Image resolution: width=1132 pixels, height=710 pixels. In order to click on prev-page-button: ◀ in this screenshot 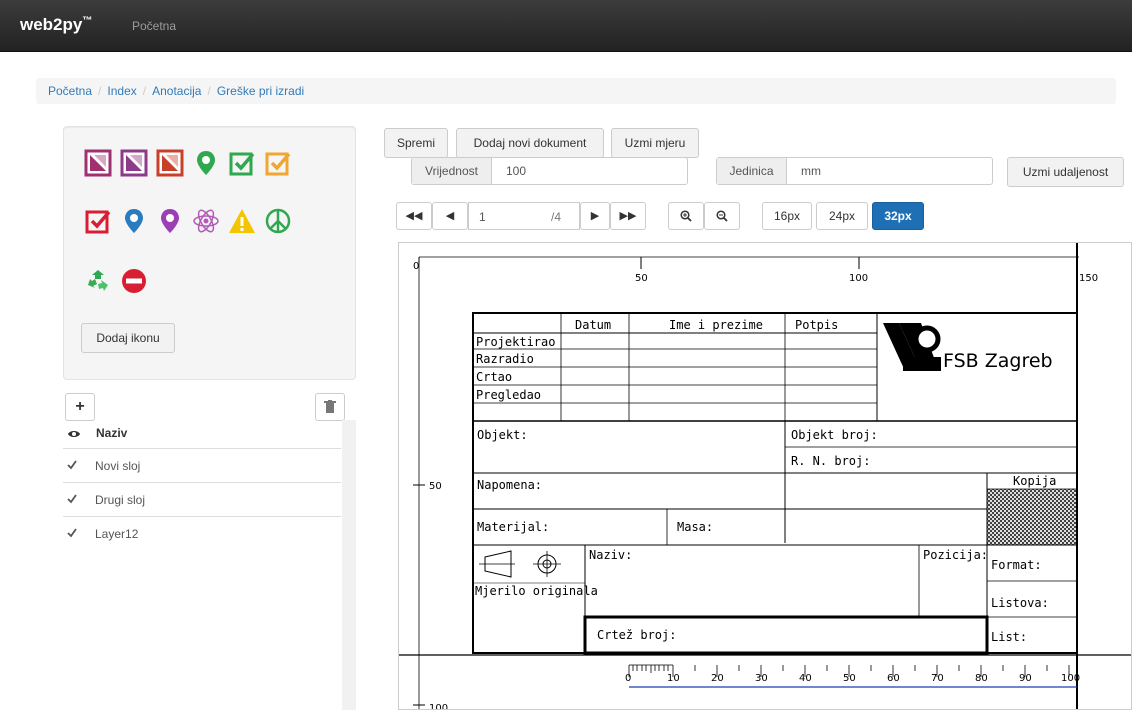, I will do `click(450, 216)`.